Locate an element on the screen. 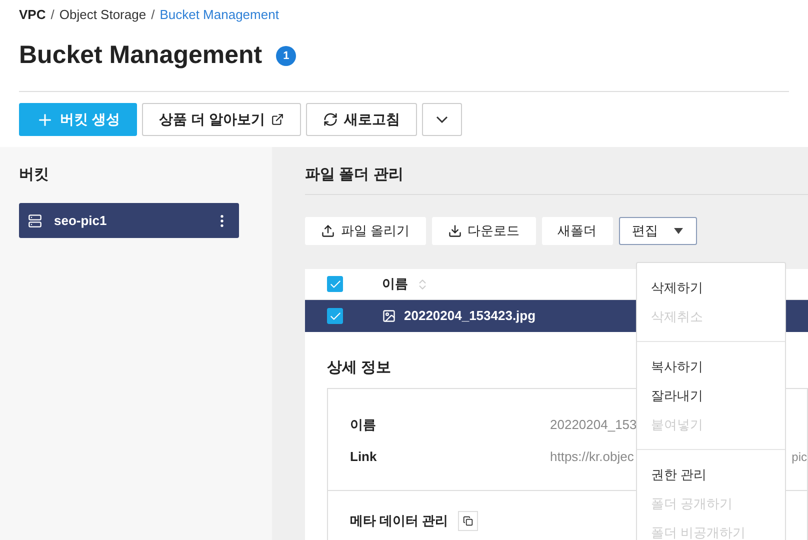 This screenshot has width=808, height=540. refresh-icon is located at coordinates (330, 119).